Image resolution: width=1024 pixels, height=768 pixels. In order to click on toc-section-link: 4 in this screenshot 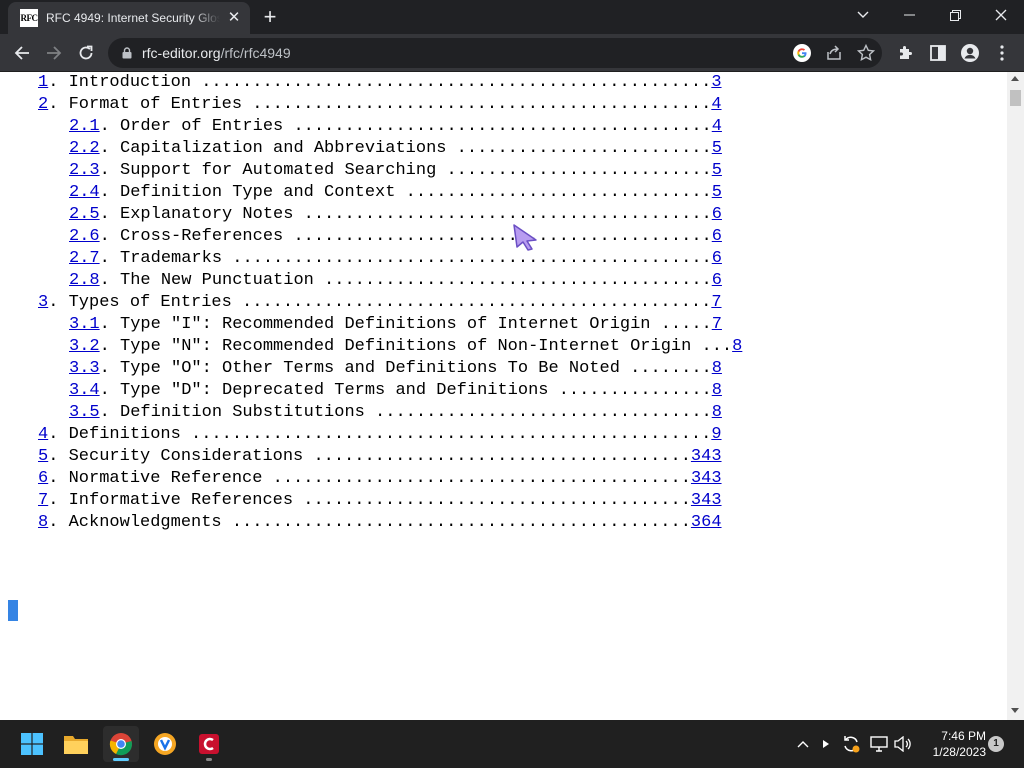, I will do `click(43, 434)`.